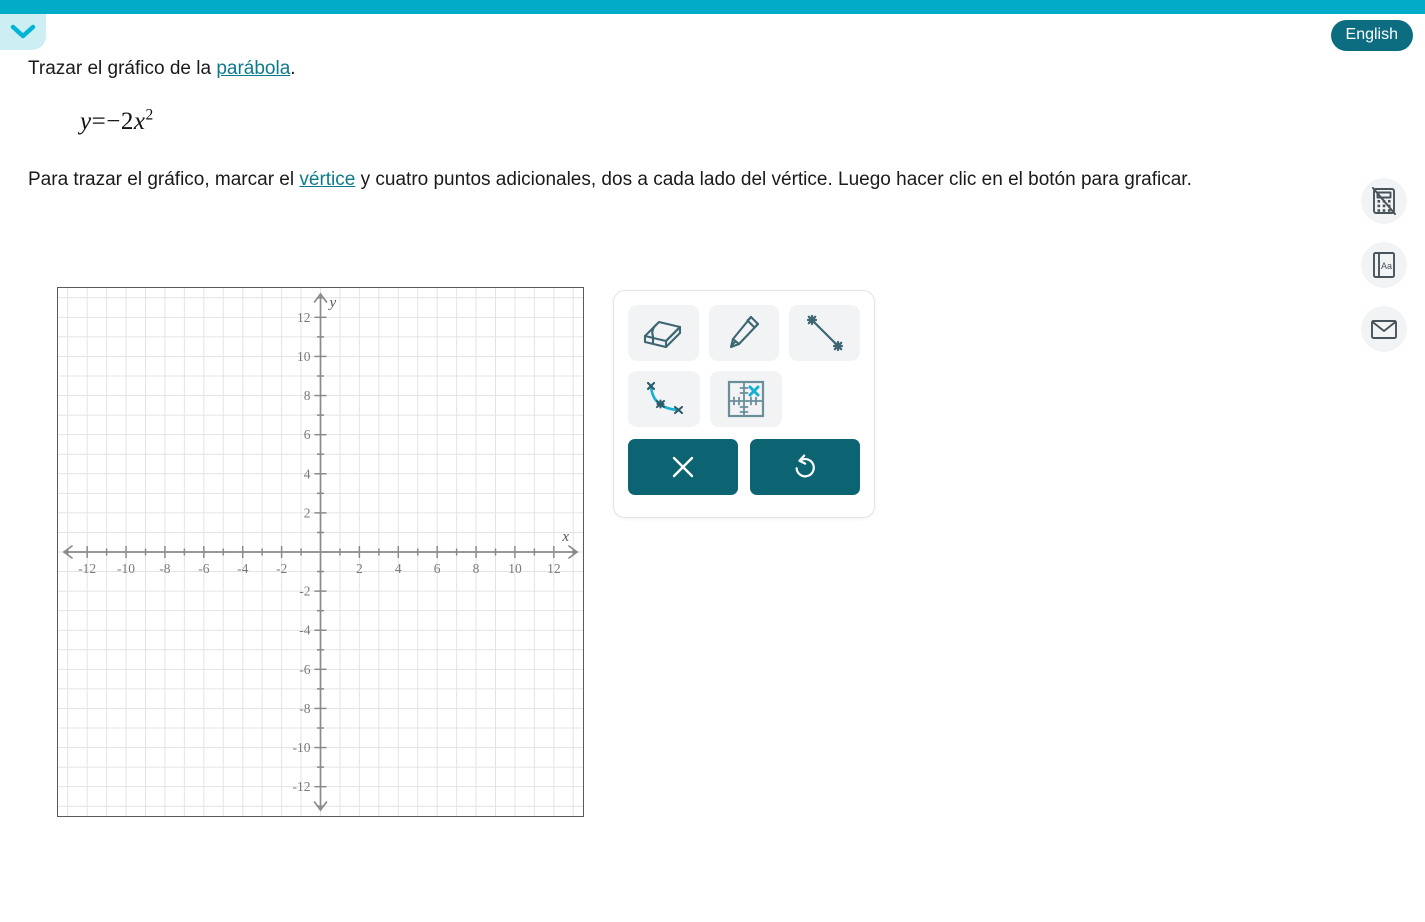 The width and height of the screenshot is (1425, 922). I want to click on plot-point-grid-icon, so click(746, 399).